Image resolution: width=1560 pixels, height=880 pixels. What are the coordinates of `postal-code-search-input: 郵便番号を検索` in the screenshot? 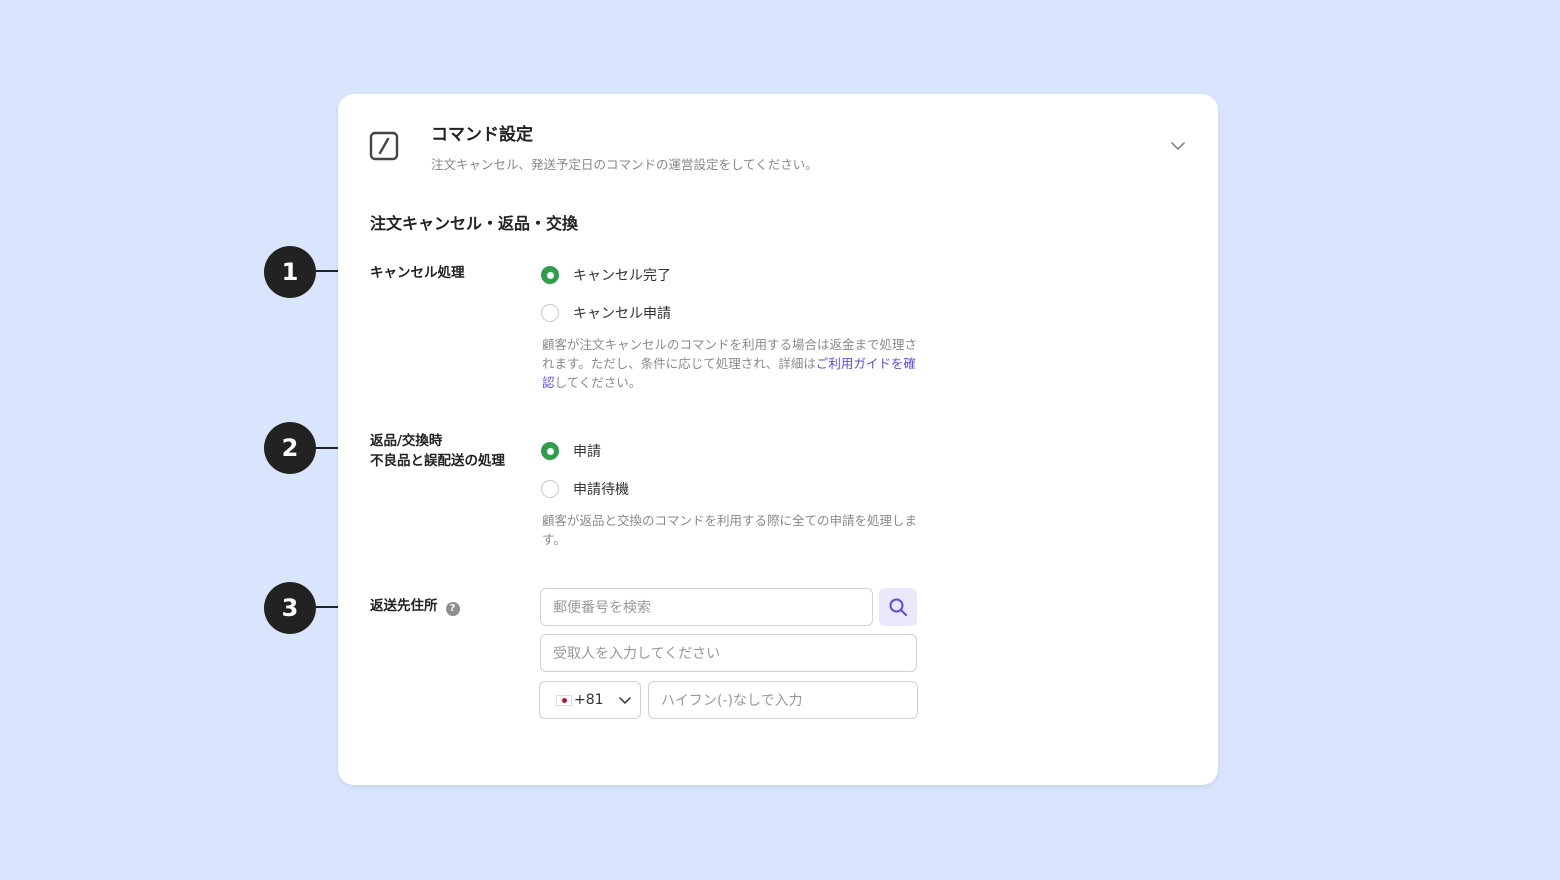 It's located at (706, 607).